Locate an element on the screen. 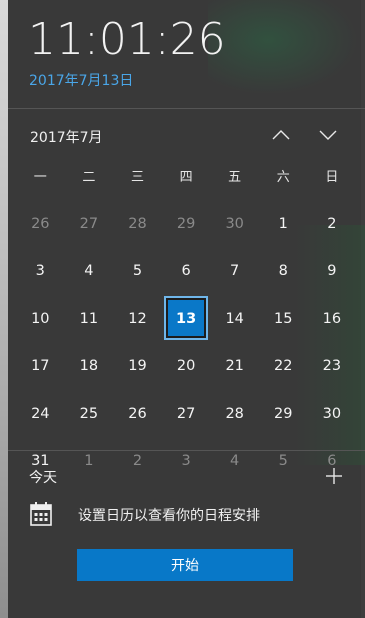 Image resolution: width=365 pixels, height=618 pixels. calendar-day-adjacent-month: 29 is located at coordinates (186, 224).